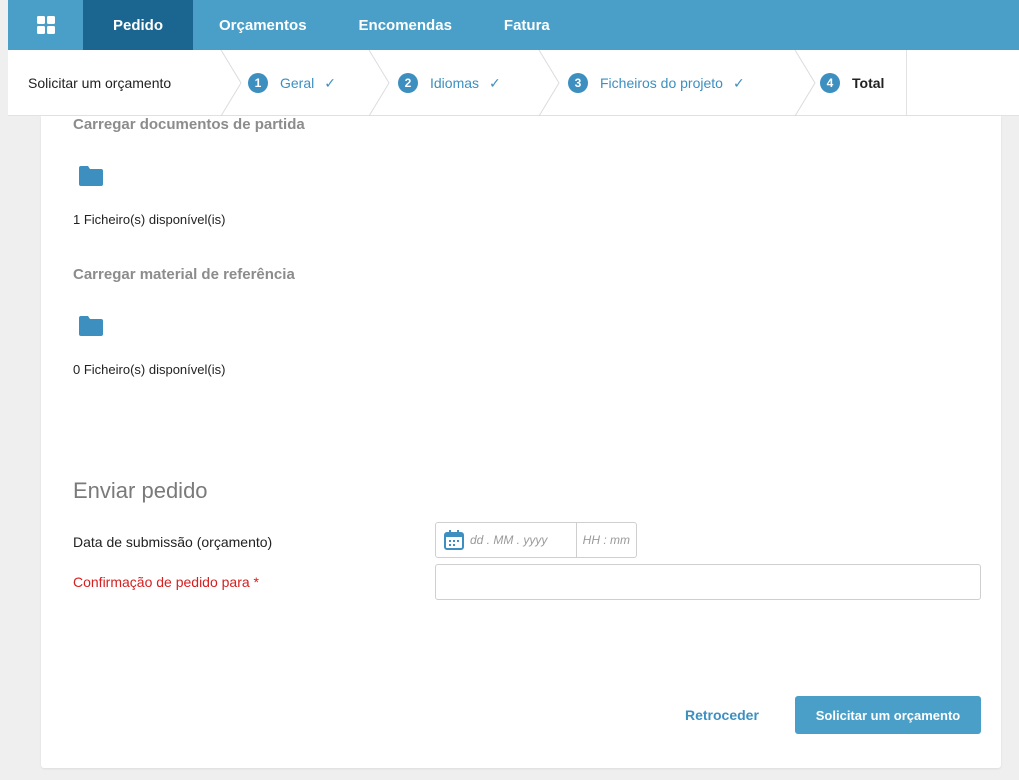 Image resolution: width=1019 pixels, height=780 pixels. I want to click on wizard-end-divider, so click(906, 83).